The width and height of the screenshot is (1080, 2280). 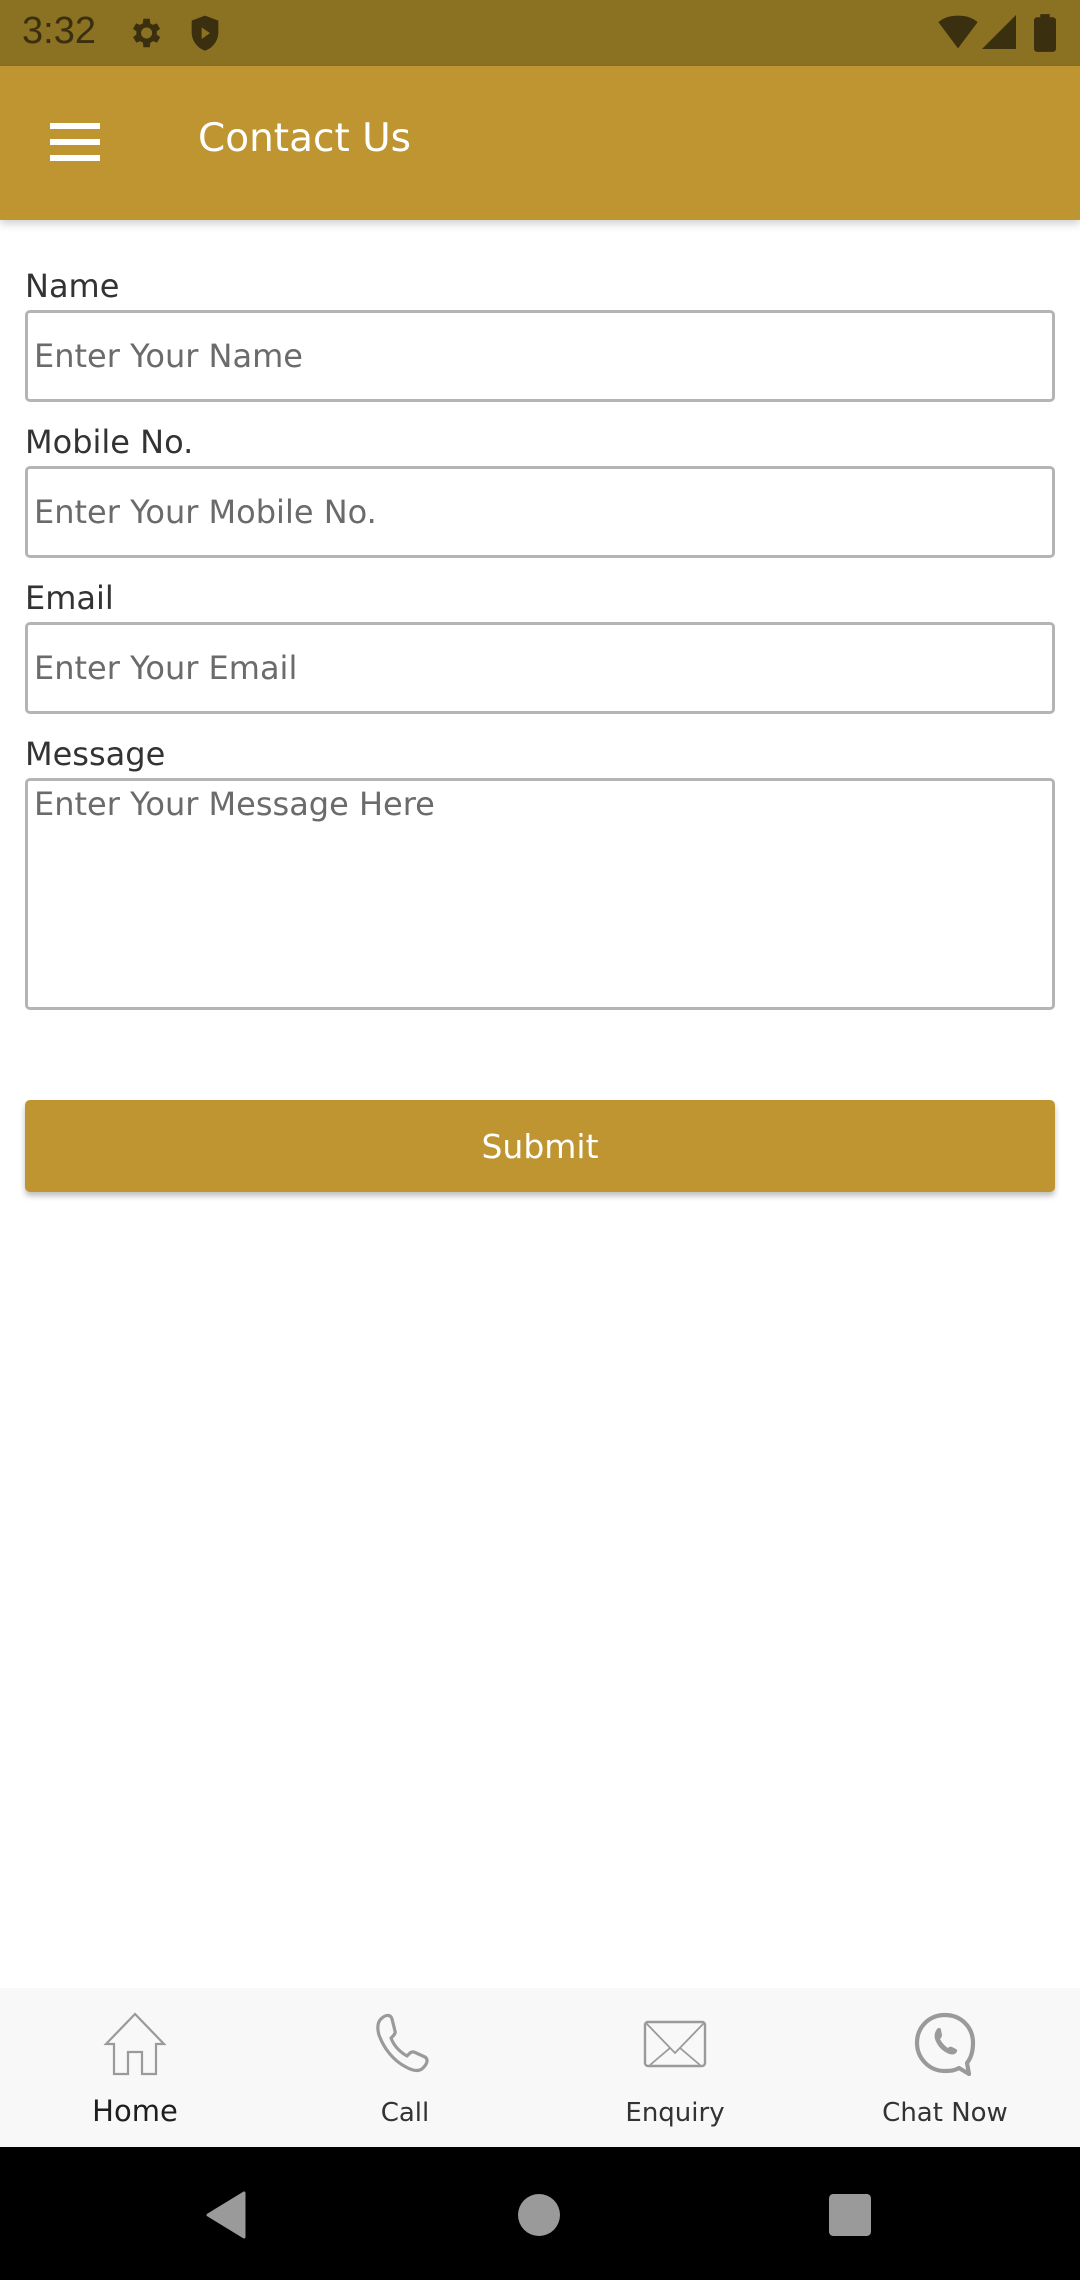 What do you see at coordinates (72, 286) in the screenshot?
I see `name-label: Name` at bounding box center [72, 286].